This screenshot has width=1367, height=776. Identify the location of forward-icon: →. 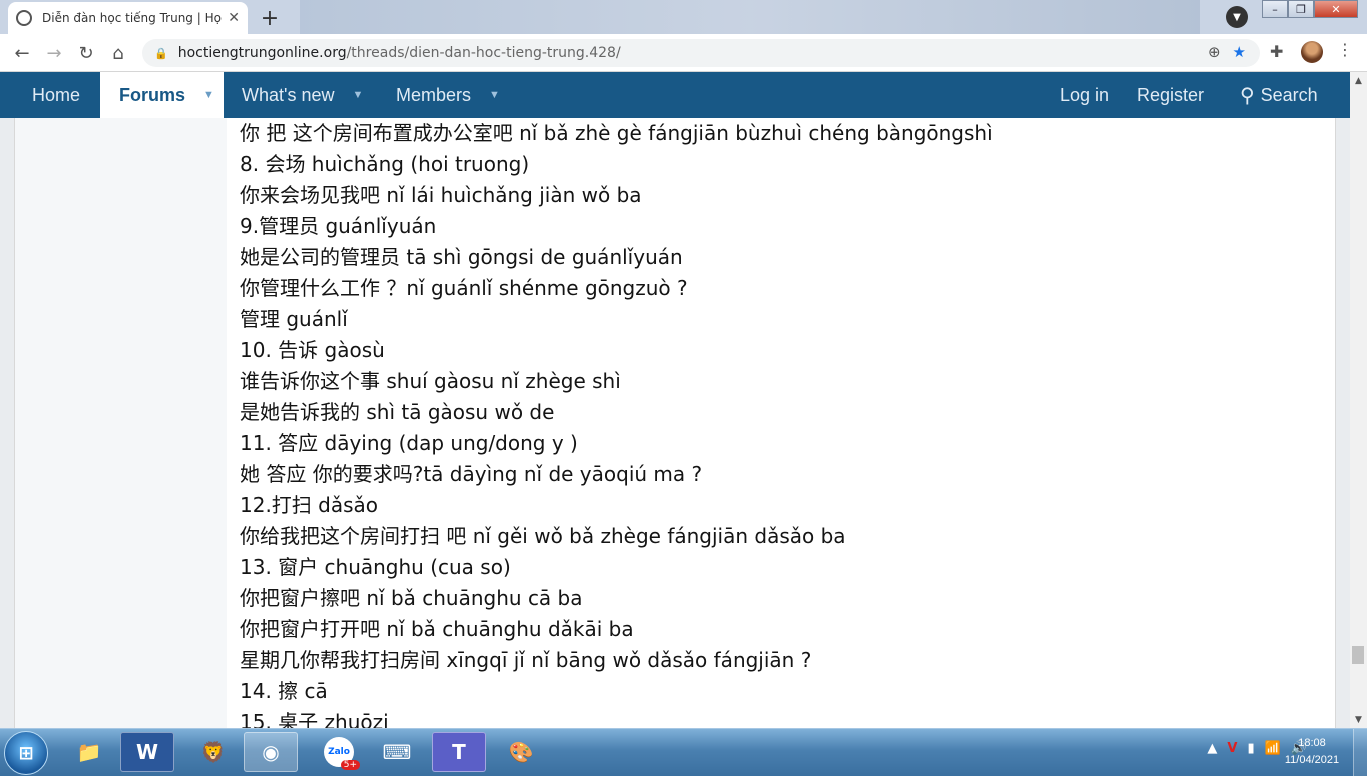
(54, 53).